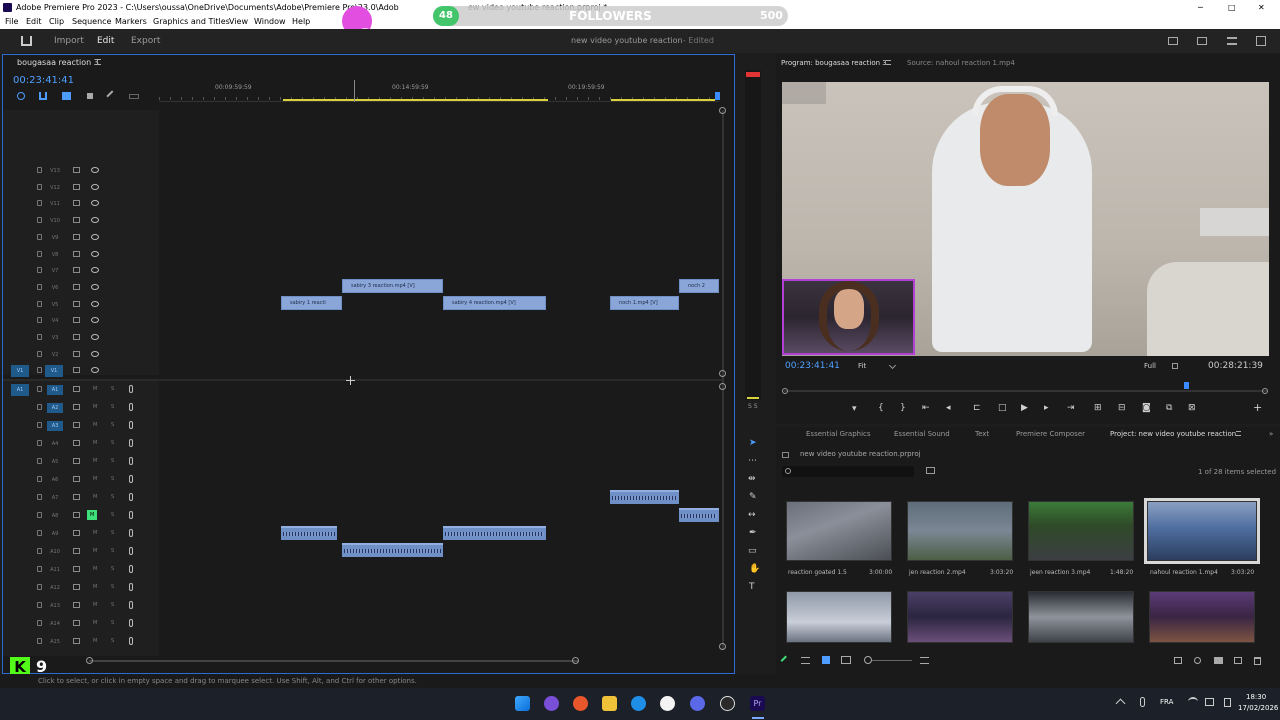  I want to click on audio-track-header: A5 M S, so click(82, 462).